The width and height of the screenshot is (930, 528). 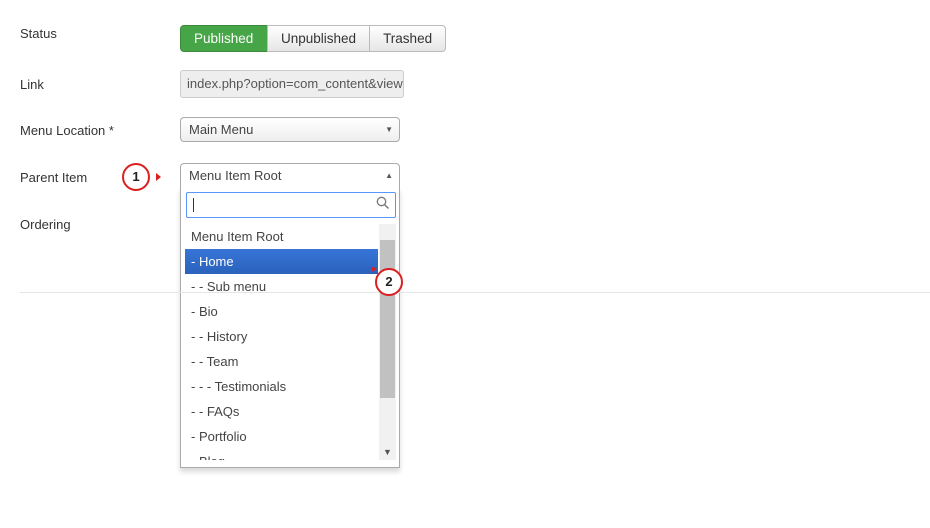 What do you see at coordinates (281, 286) in the screenshot?
I see `option-sub-menu: - - Sub menu` at bounding box center [281, 286].